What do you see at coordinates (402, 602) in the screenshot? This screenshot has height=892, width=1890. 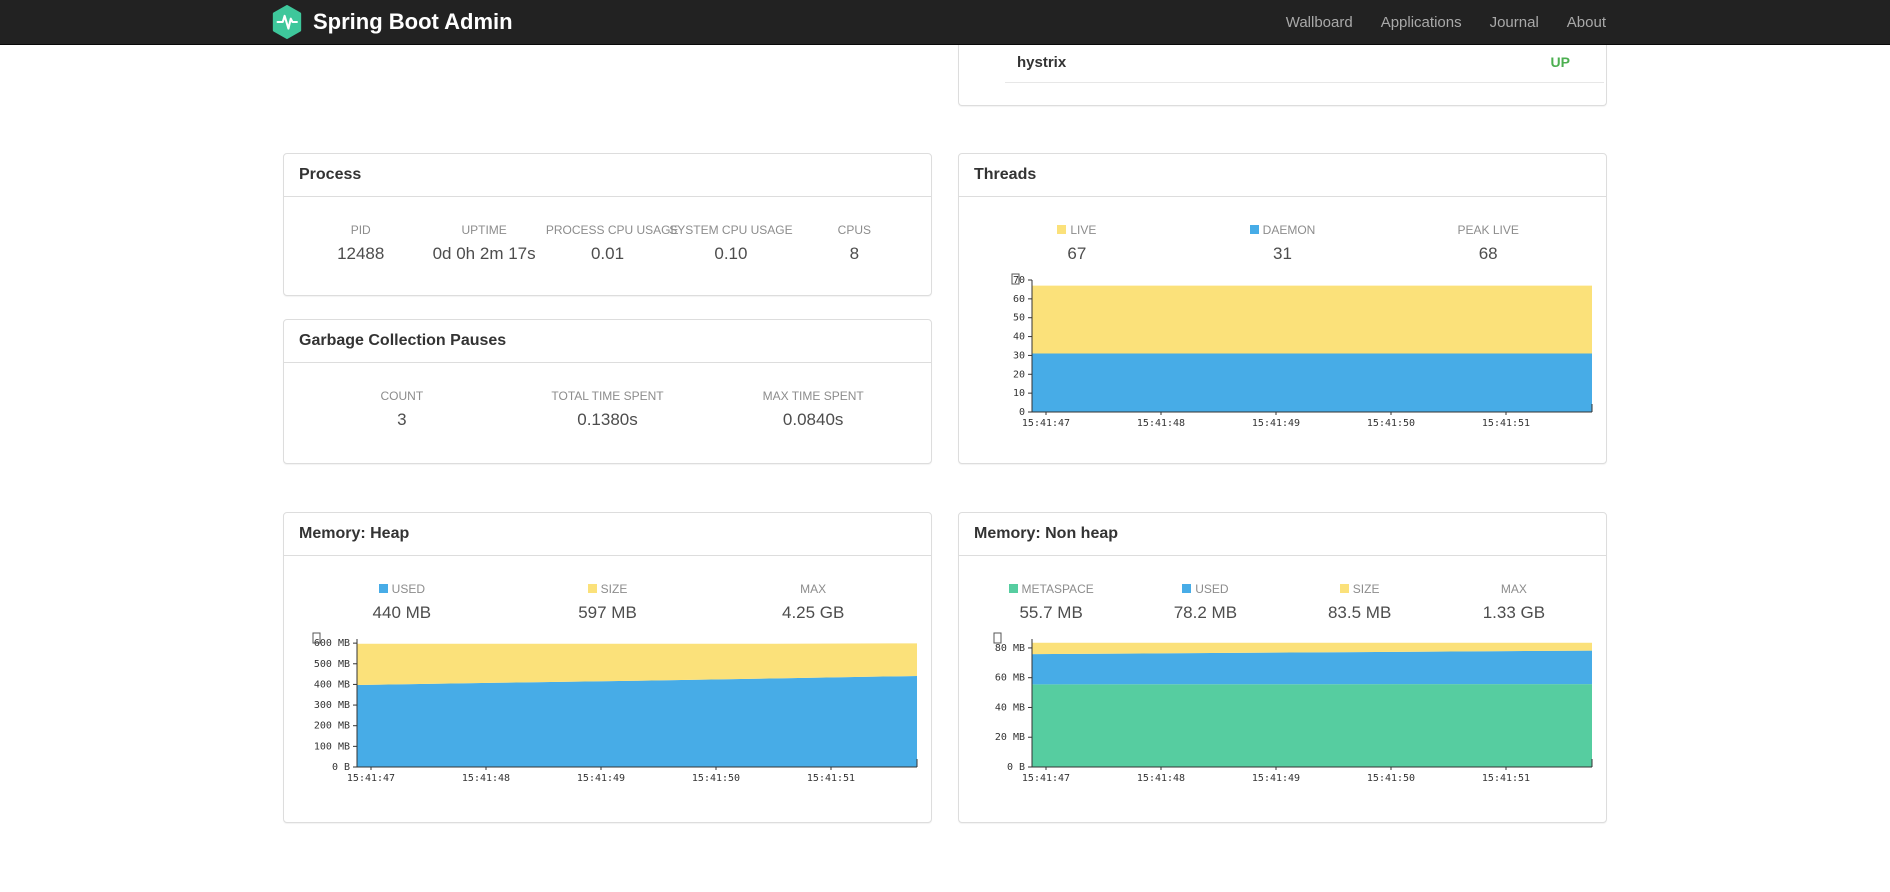 I see `legend-heap-used: USED 440 MB` at bounding box center [402, 602].